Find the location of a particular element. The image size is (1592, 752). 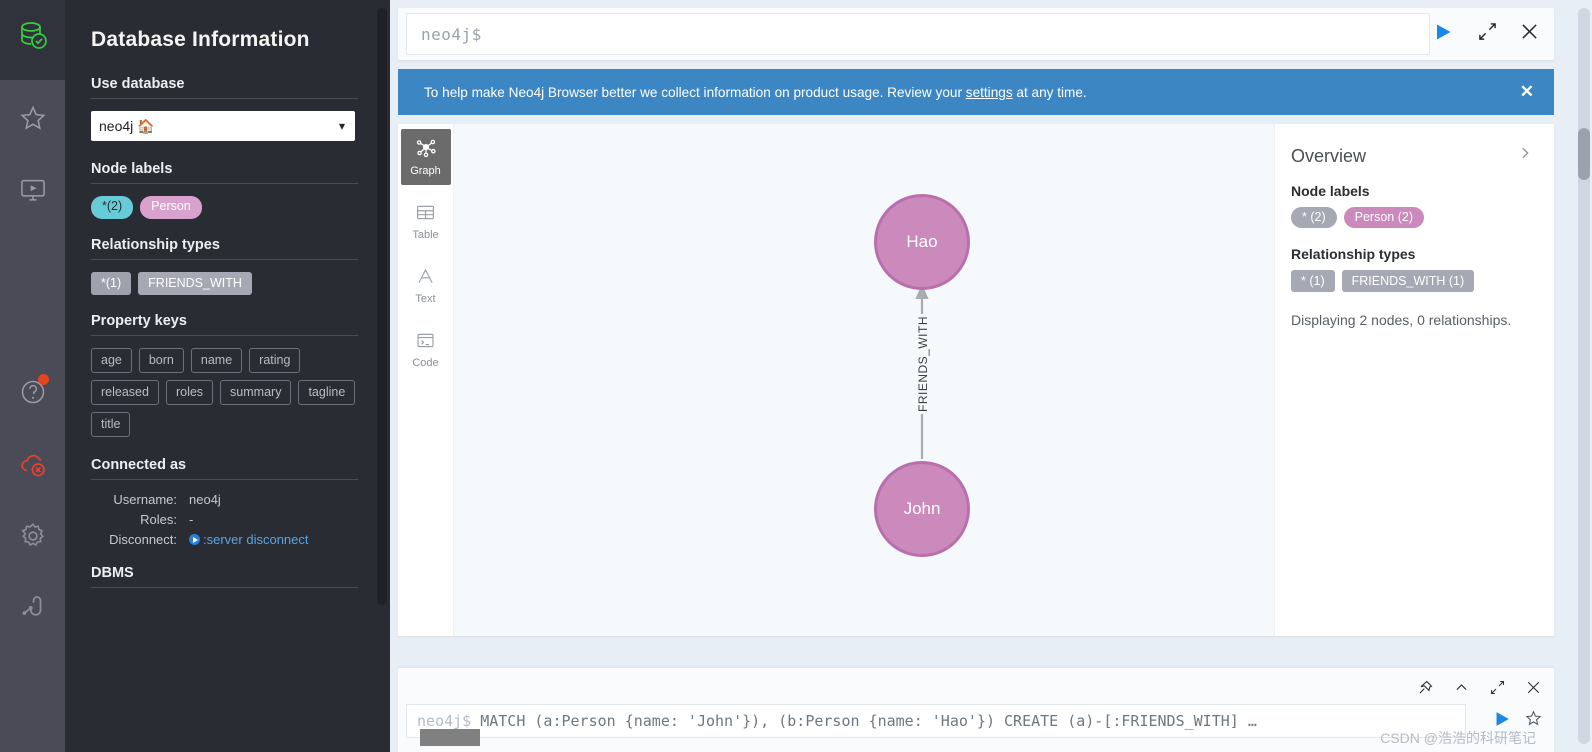

relationship-chip: *(1) is located at coordinates (111, 283).